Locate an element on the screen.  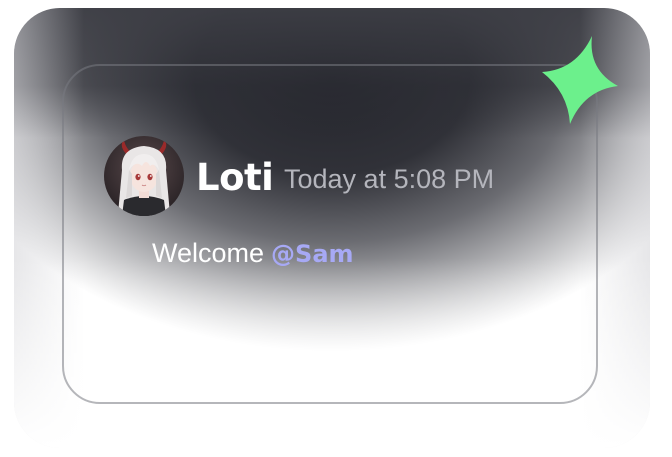
message-text: Welcome is located at coordinates (208, 253).